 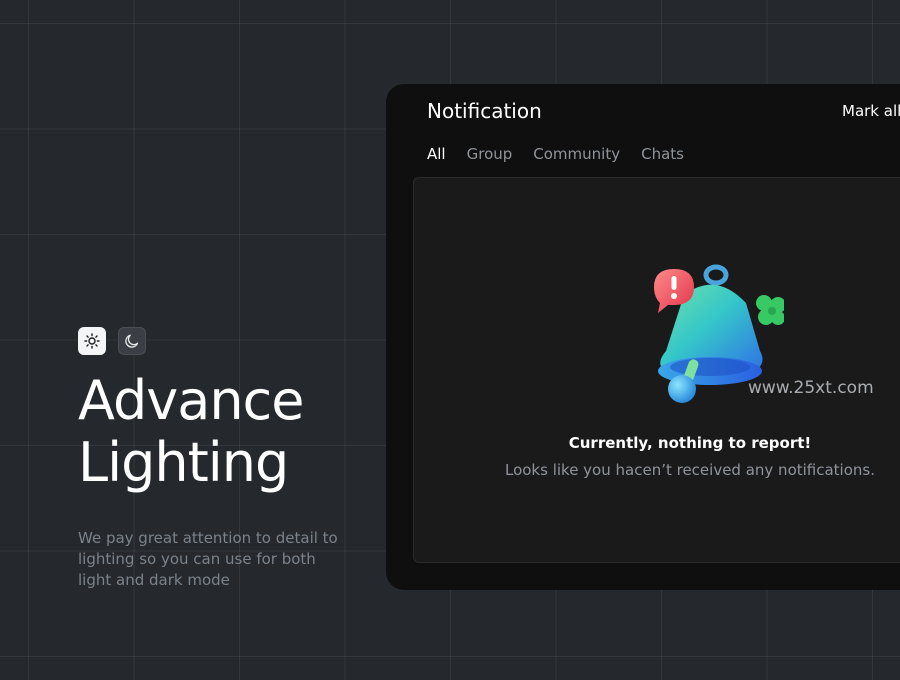 I want to click on hero-title: Advance Lighting, so click(x=191, y=431).